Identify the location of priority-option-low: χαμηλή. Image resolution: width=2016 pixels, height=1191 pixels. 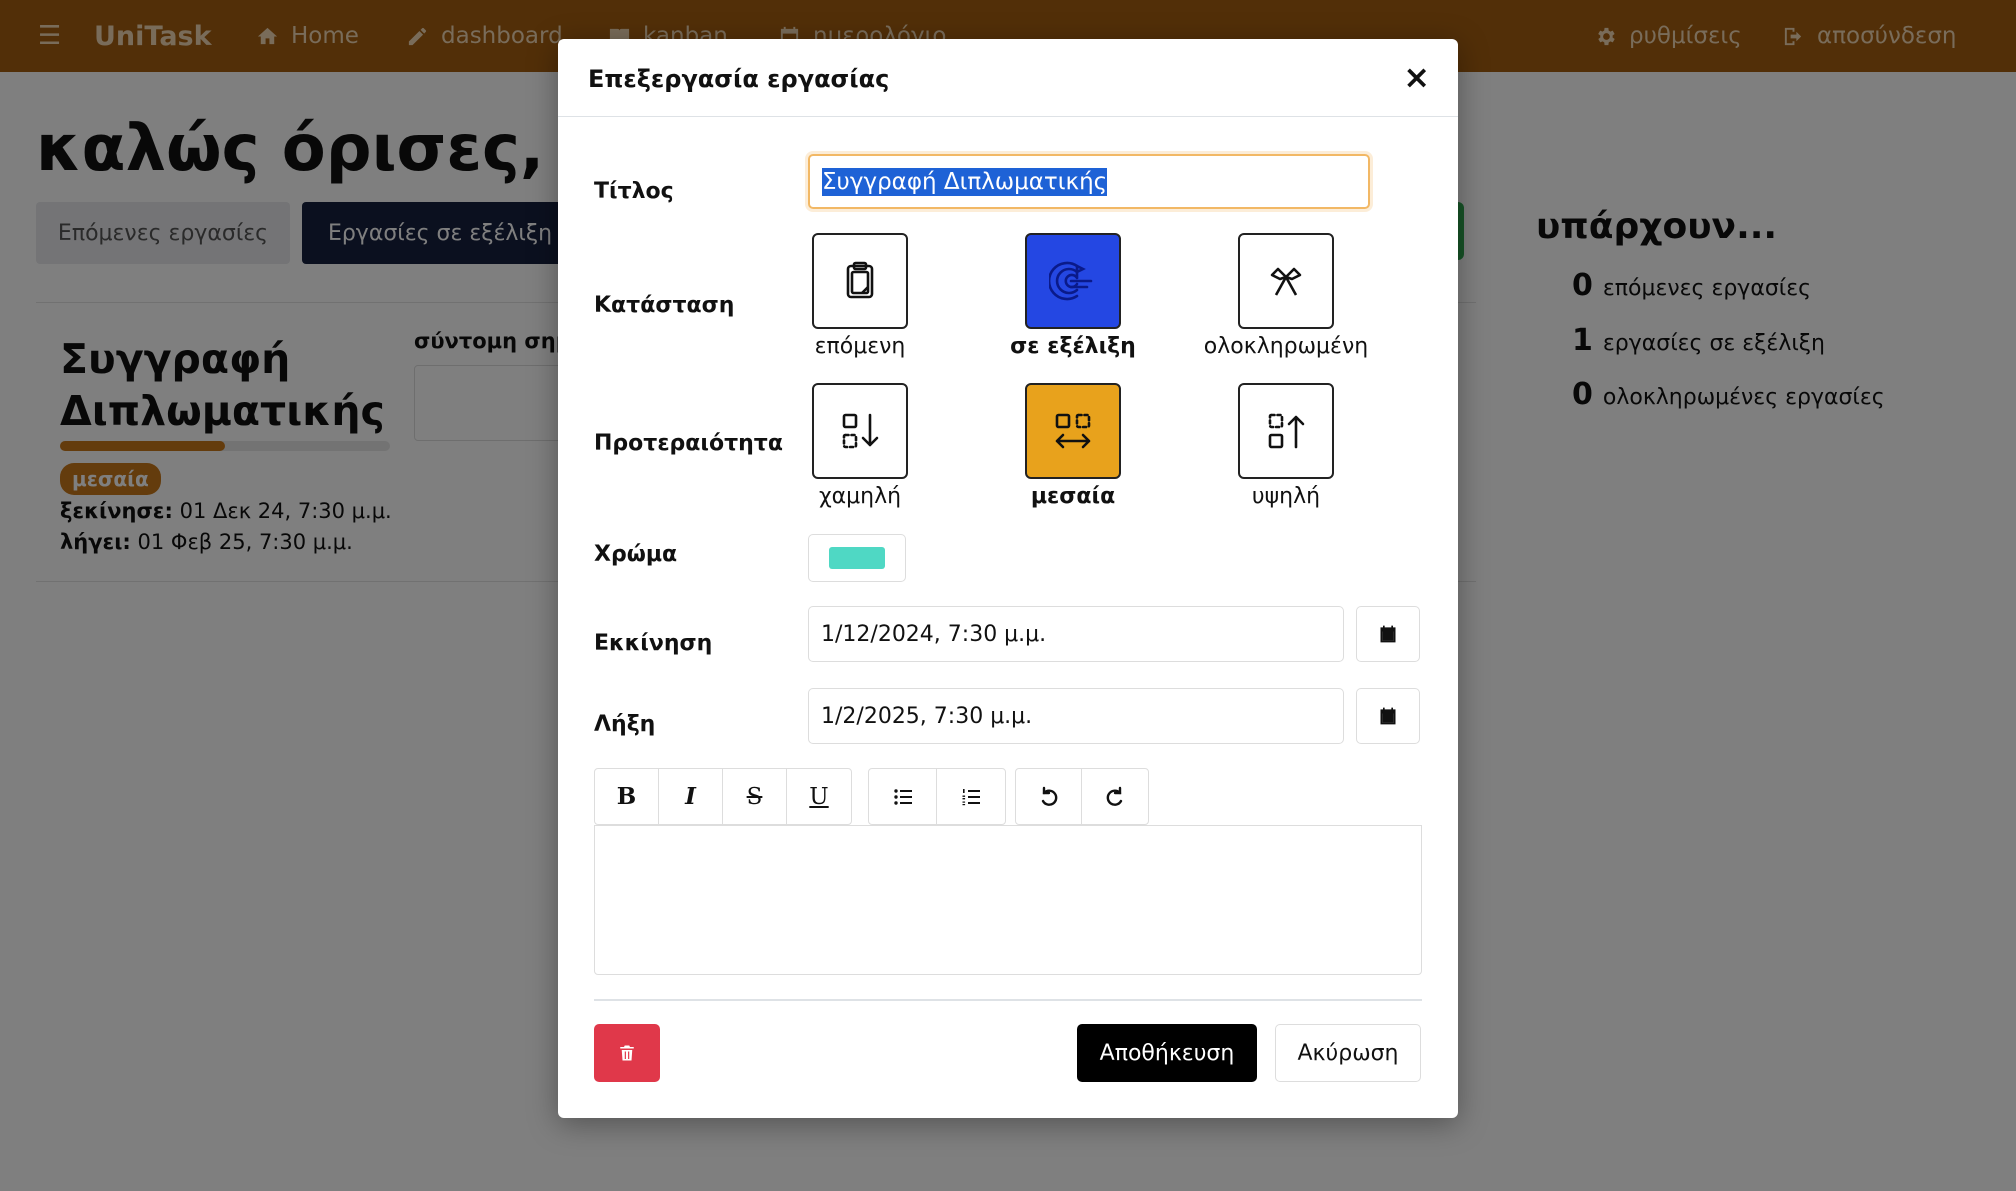
(860, 446).